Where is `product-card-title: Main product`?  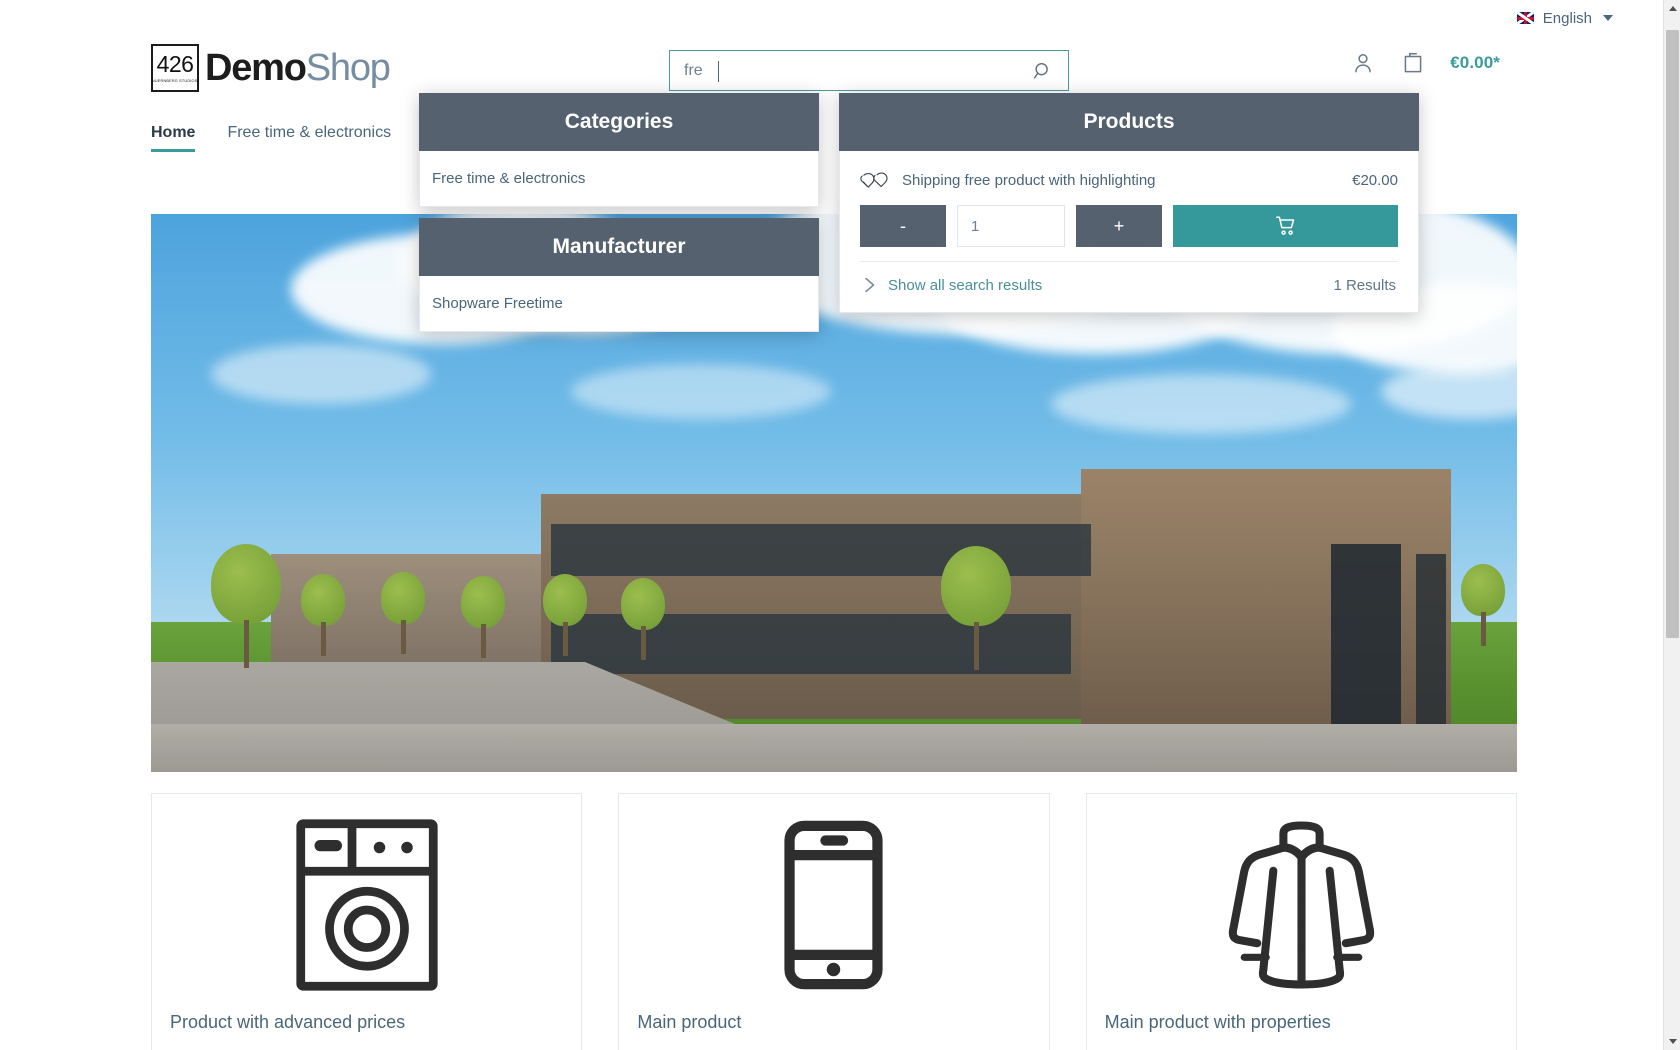
product-card-title: Main product is located at coordinates (689, 1022).